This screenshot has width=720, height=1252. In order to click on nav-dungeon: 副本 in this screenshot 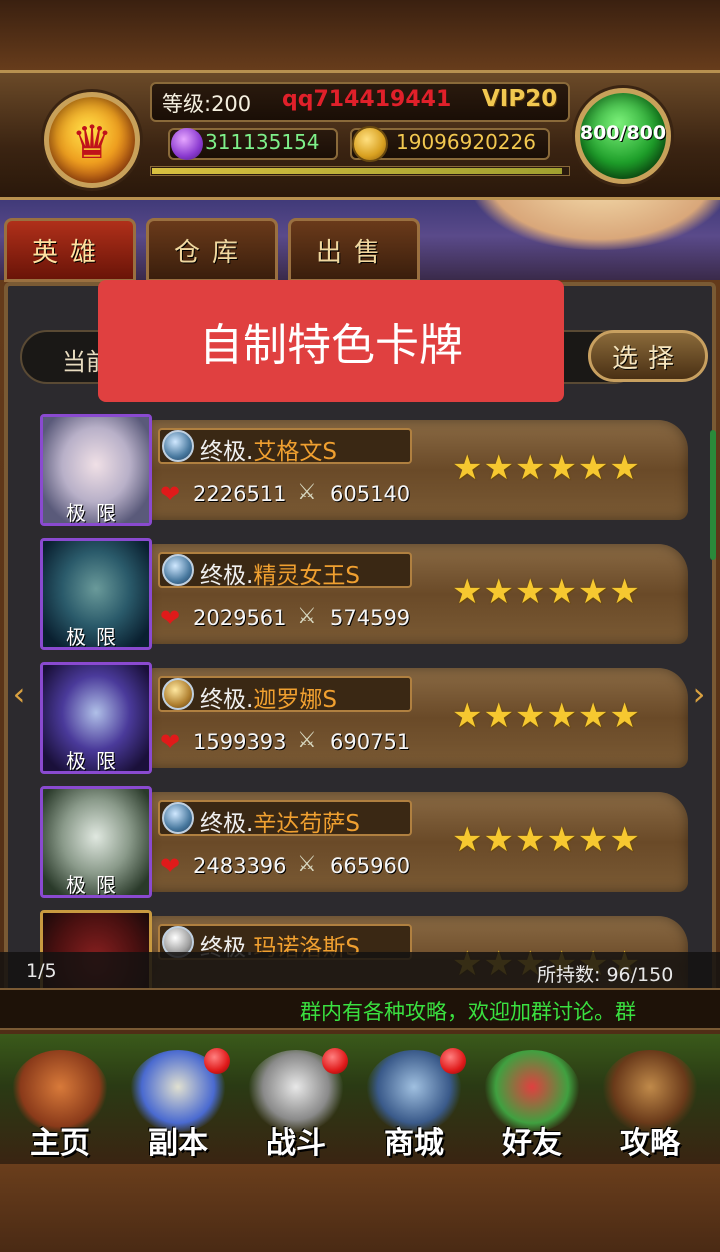, I will do `click(178, 1103)`.